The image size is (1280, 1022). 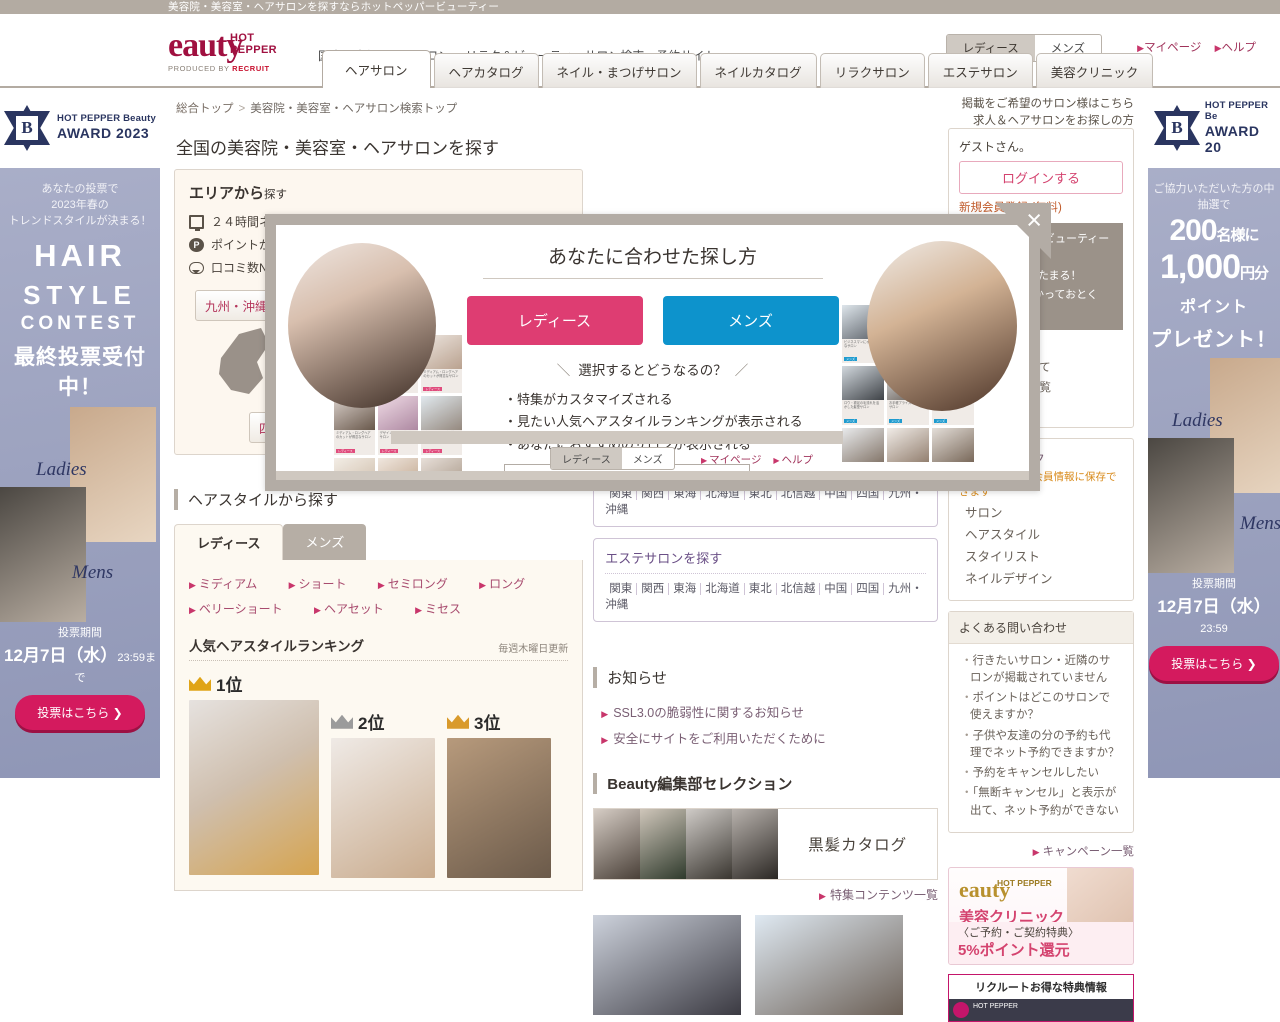 What do you see at coordinates (862, 405) in the screenshot?
I see `modal-thumb-caption: ロウ・襟足の毛流れを活かした髪型サロン` at bounding box center [862, 405].